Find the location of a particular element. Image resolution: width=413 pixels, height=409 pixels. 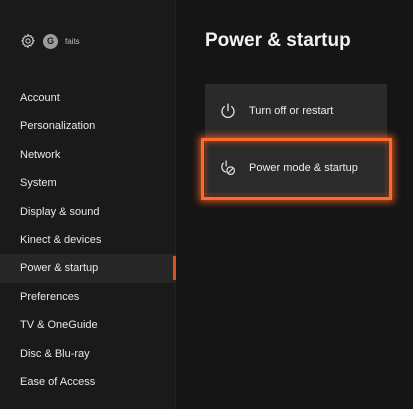

sidebar-item-display-sound: Display & sound is located at coordinates (88, 212).